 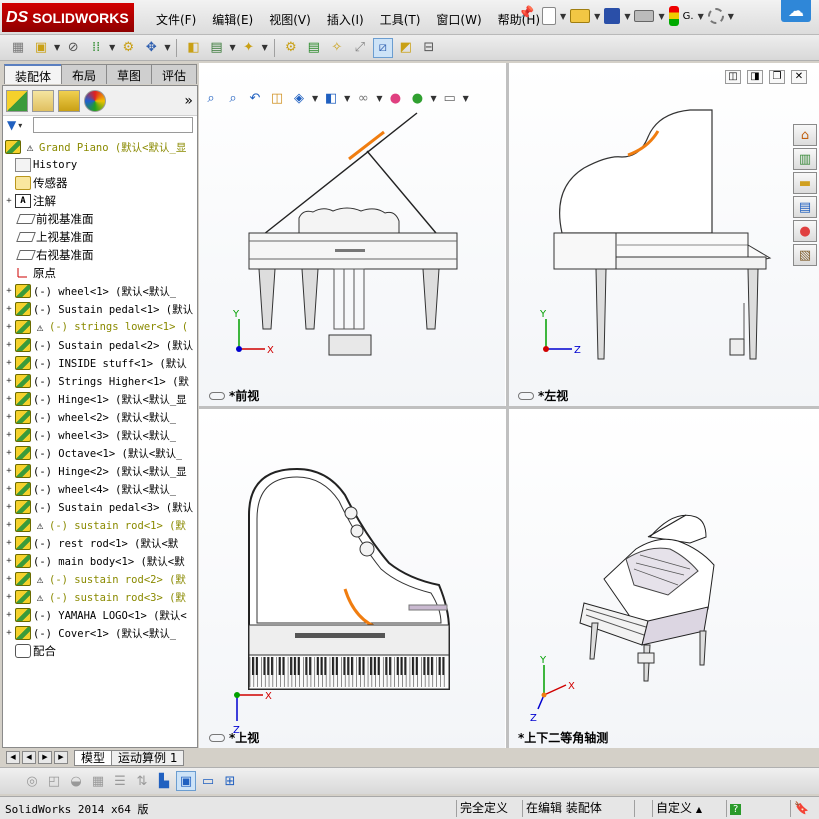 What do you see at coordinates (277, 98) in the screenshot?
I see `section-view-icon: ◫` at bounding box center [277, 98].